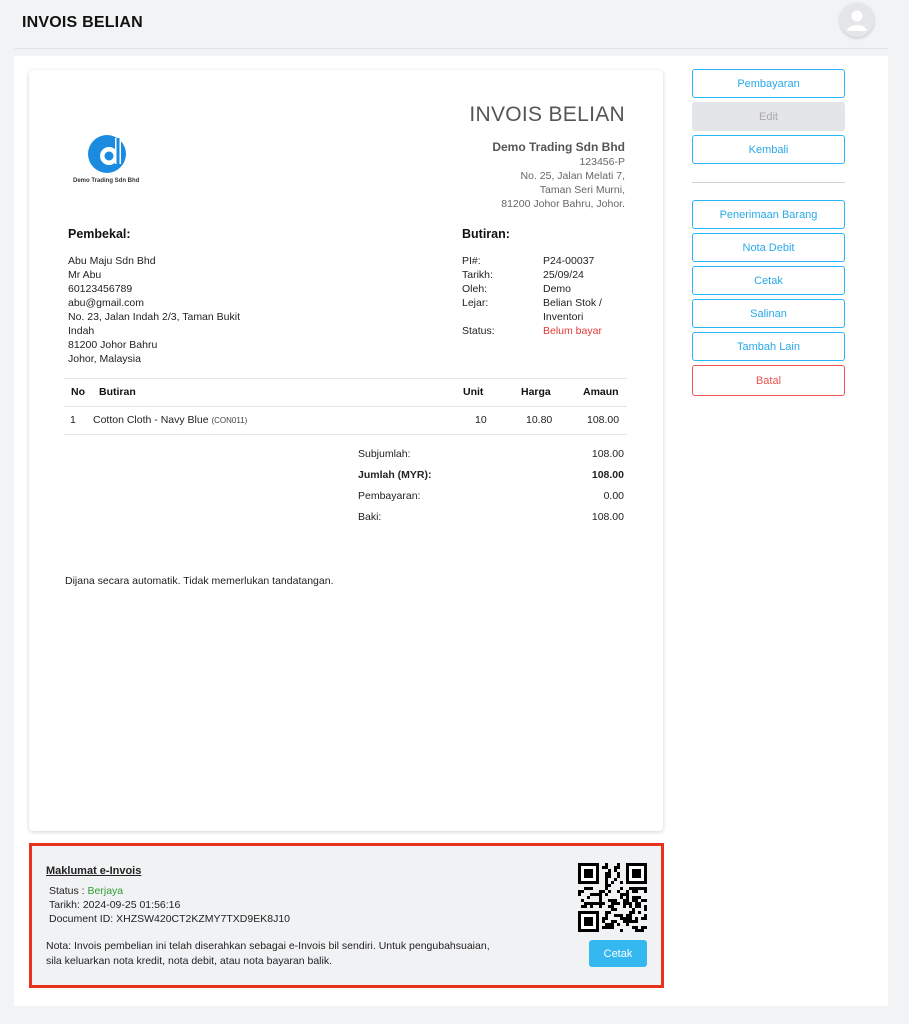  I want to click on balance-value: 108.00, so click(607, 517).